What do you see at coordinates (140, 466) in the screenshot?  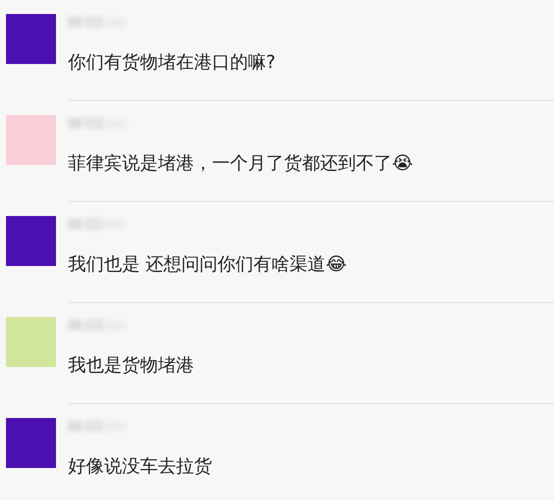 I see `comment-text: 好像说没车去拉货` at bounding box center [140, 466].